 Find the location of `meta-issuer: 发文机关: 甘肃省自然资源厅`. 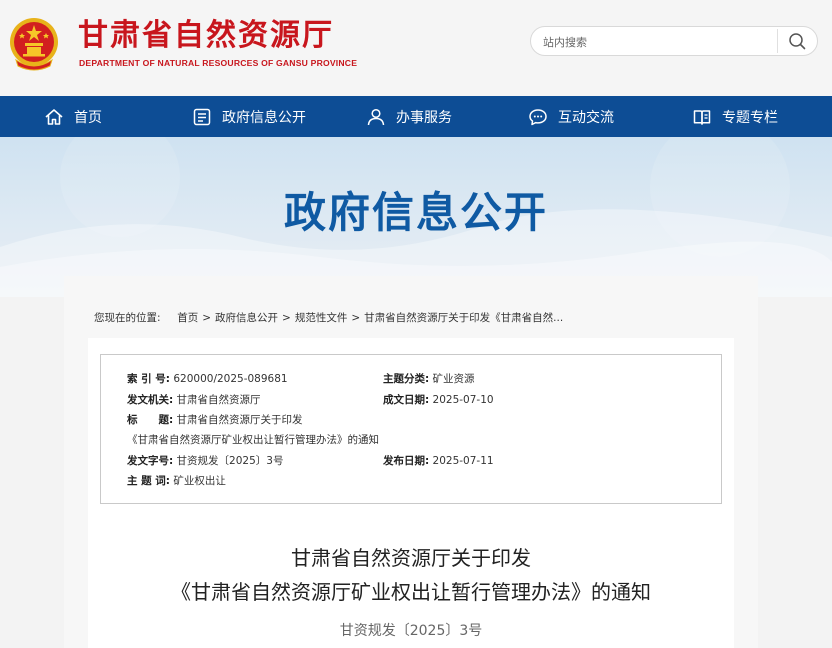

meta-issuer: 发文机关: 甘肃省自然资源厅 is located at coordinates (194, 400).